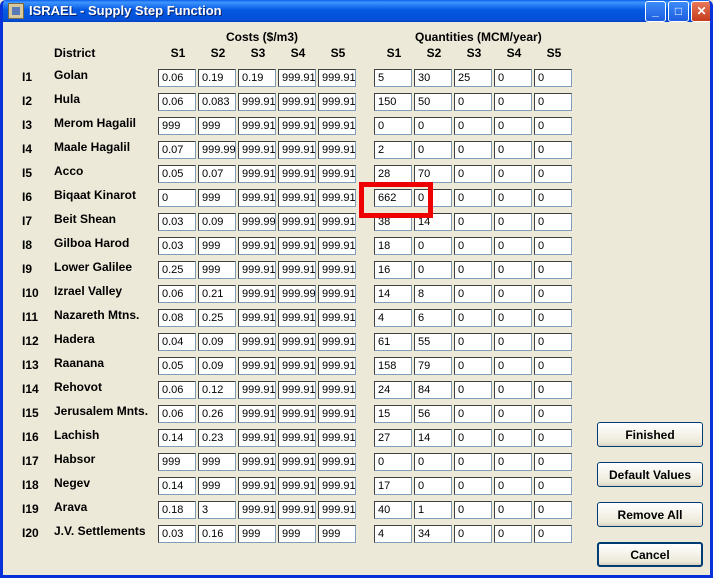  I want to click on cancel-button: Cancel, so click(650, 554).